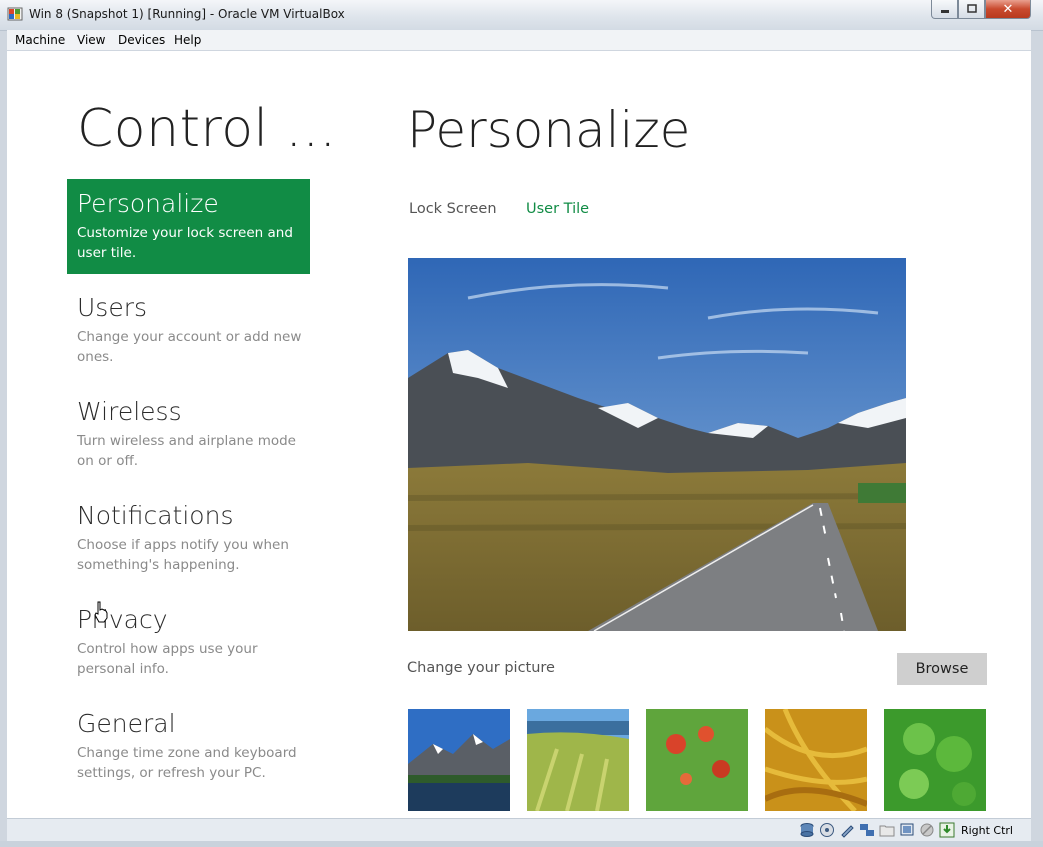 The image size is (1043, 847). Describe the element at coordinates (141, 40) in the screenshot. I see `menu-devices: Devices` at that location.